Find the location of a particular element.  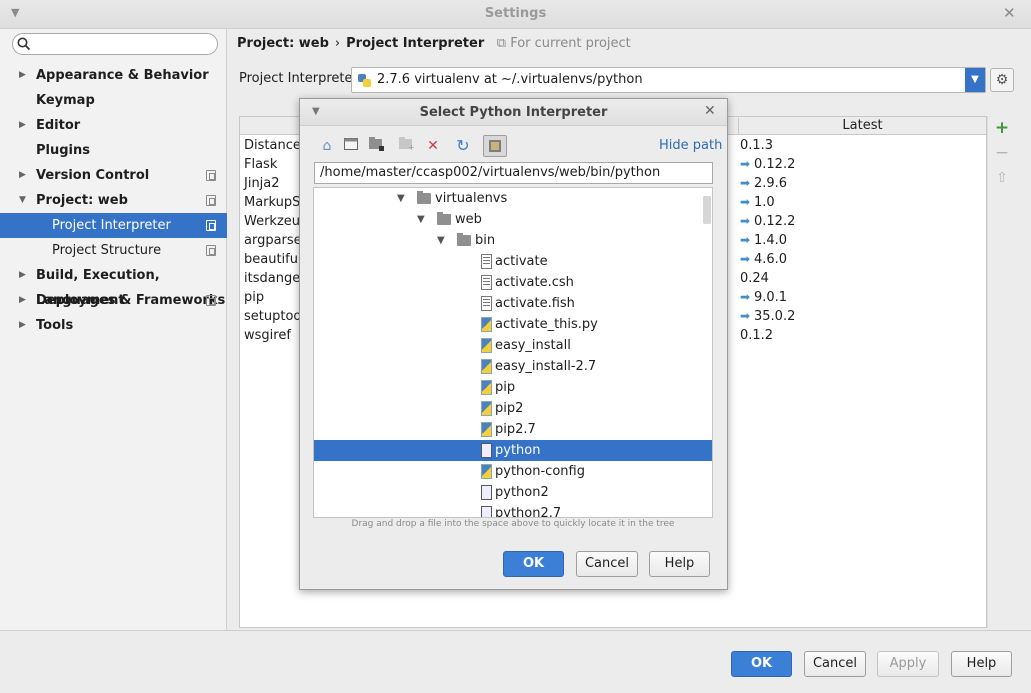

tree-file: activate.csh is located at coordinates (513, 282).